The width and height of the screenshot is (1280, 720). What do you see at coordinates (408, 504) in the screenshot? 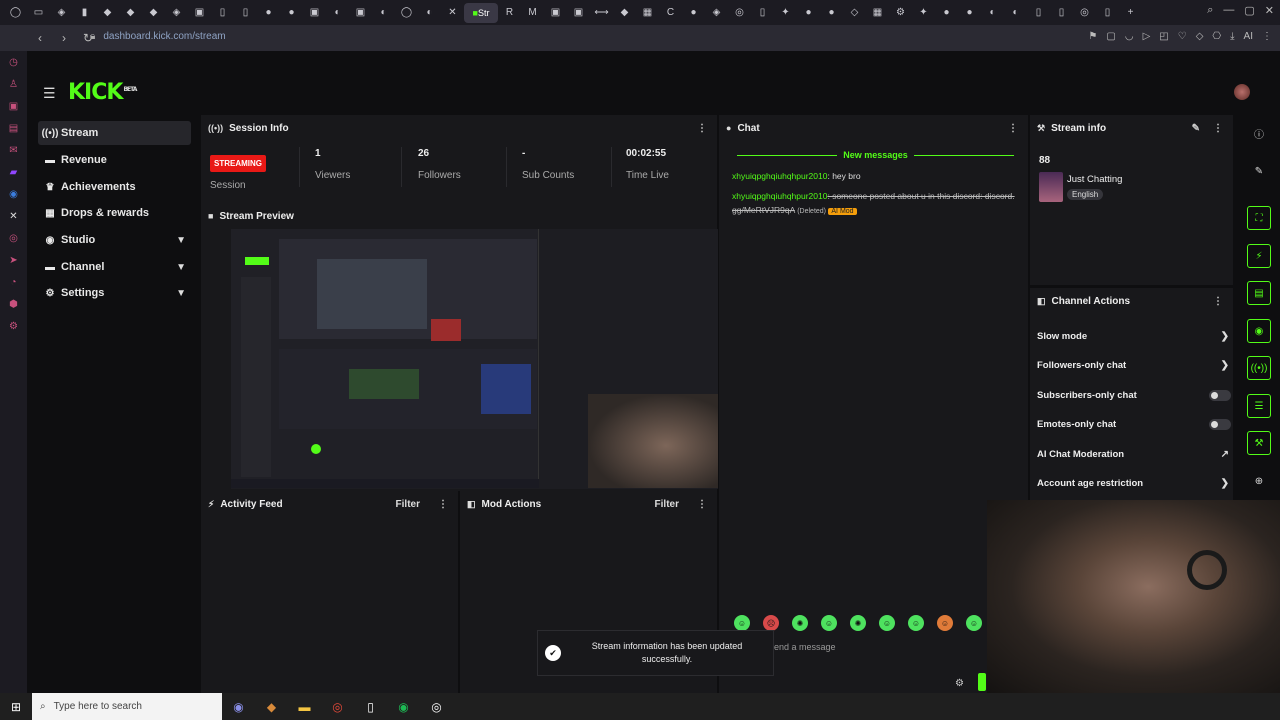
I see `activity-filter-button: Filter` at bounding box center [408, 504].